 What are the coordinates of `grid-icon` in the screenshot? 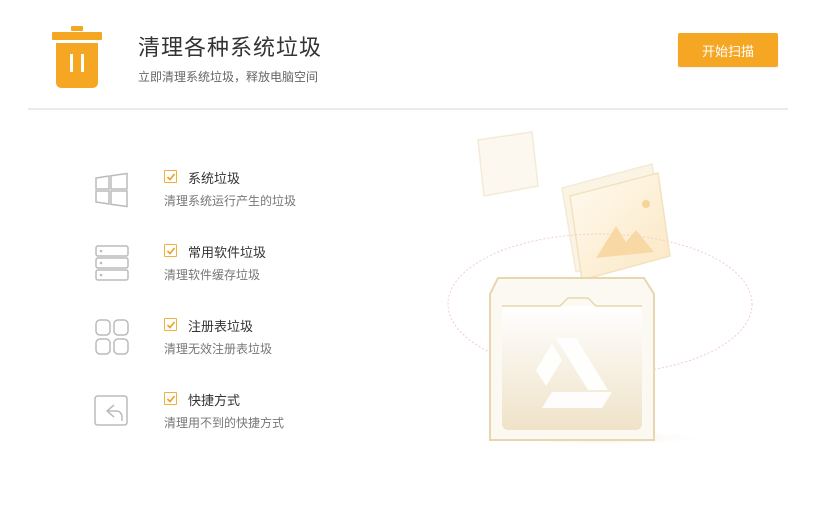 It's located at (112, 338).